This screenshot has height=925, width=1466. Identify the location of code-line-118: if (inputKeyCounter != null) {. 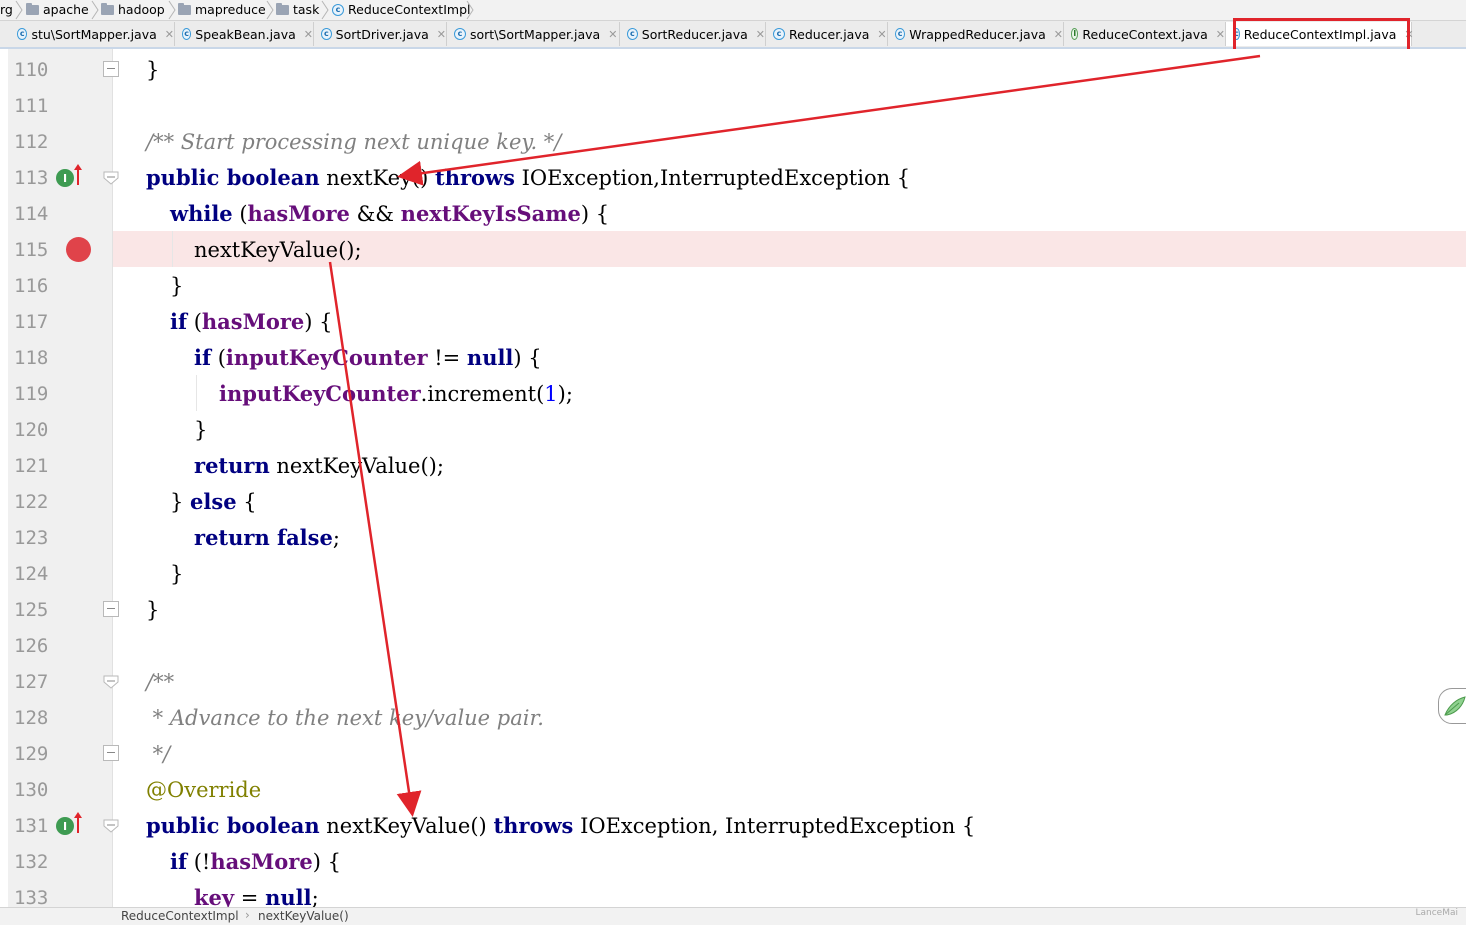
(368, 357).